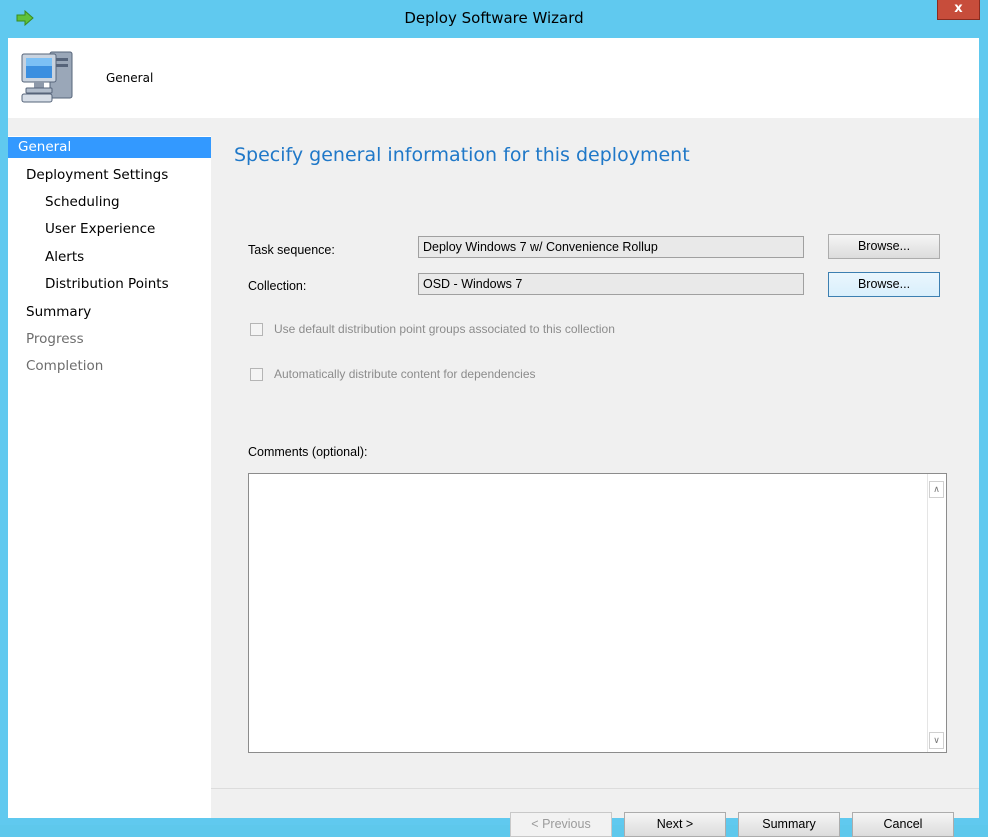 This screenshot has width=988, height=837. What do you see at coordinates (109, 147) in the screenshot?
I see `sidebar-item-general: General` at bounding box center [109, 147].